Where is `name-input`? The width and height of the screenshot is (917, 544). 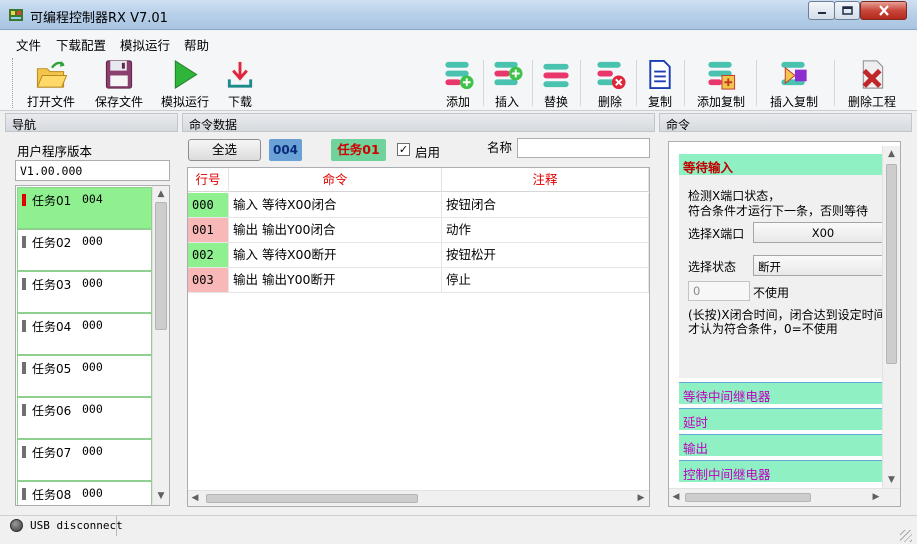
name-input is located at coordinates (583, 148).